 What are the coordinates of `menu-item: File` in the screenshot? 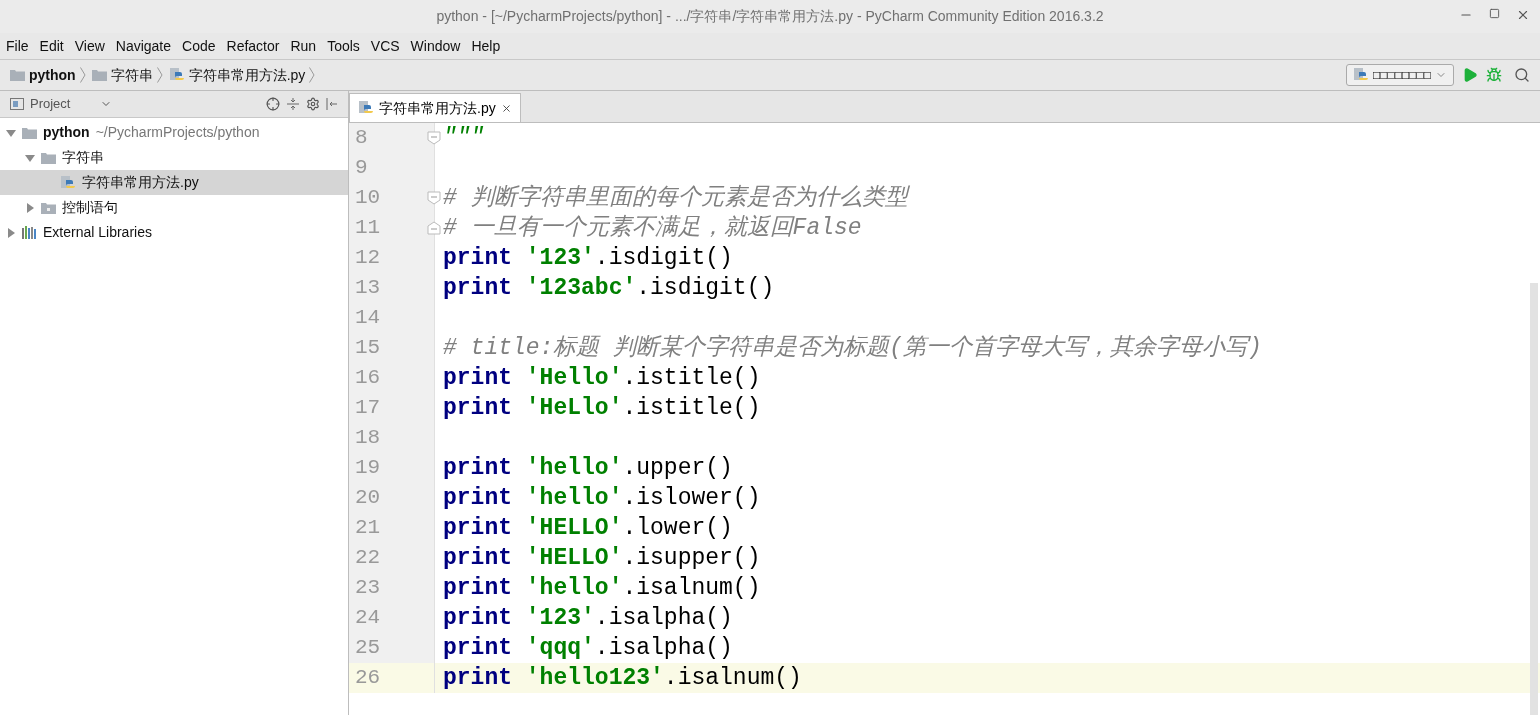 It's located at (17, 46).